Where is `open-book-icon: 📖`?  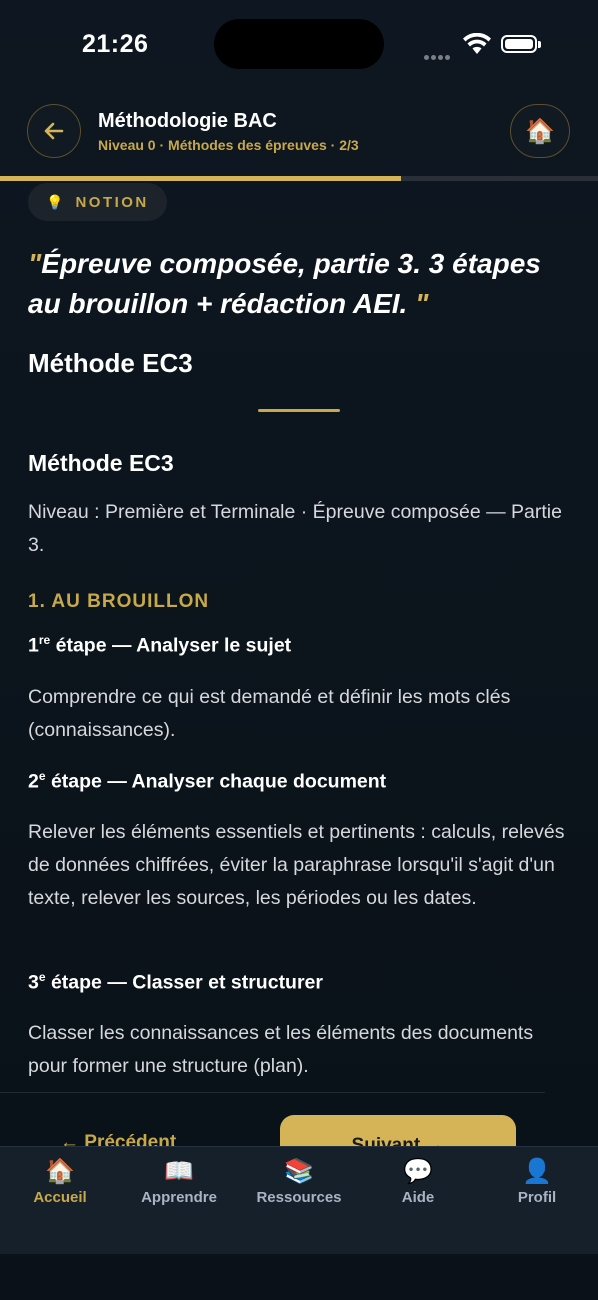 open-book-icon: 📖 is located at coordinates (179, 1171).